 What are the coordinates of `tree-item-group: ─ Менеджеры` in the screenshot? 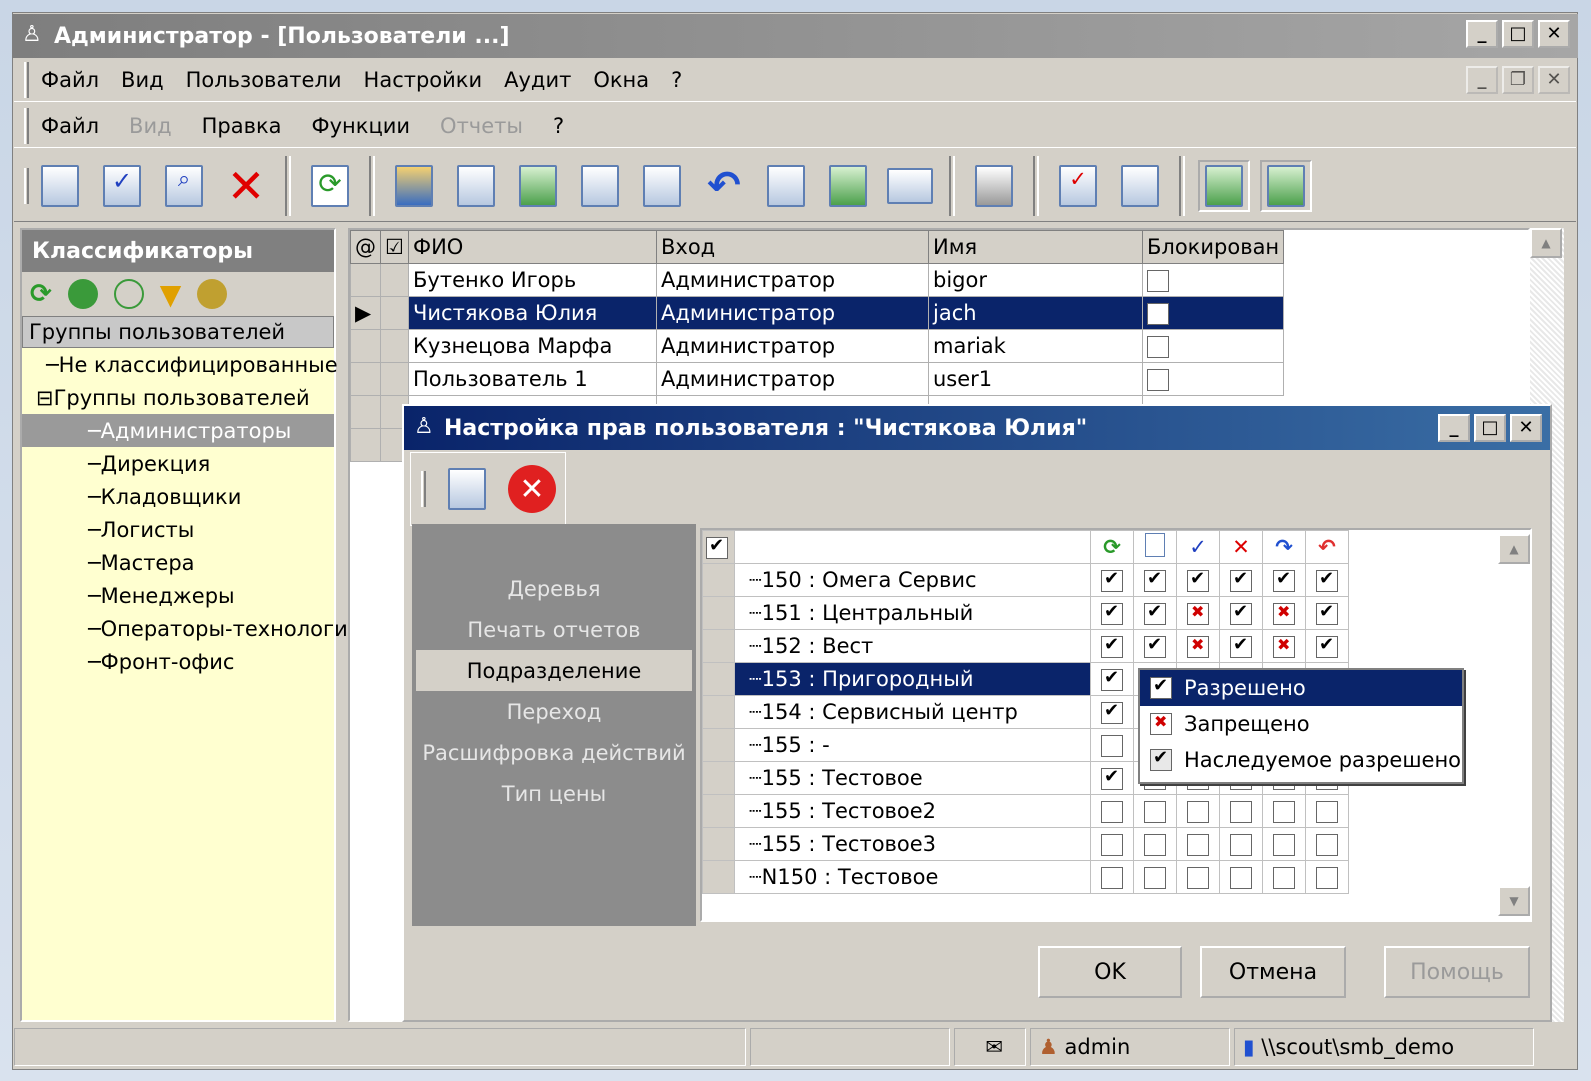 It's located at (178, 595).